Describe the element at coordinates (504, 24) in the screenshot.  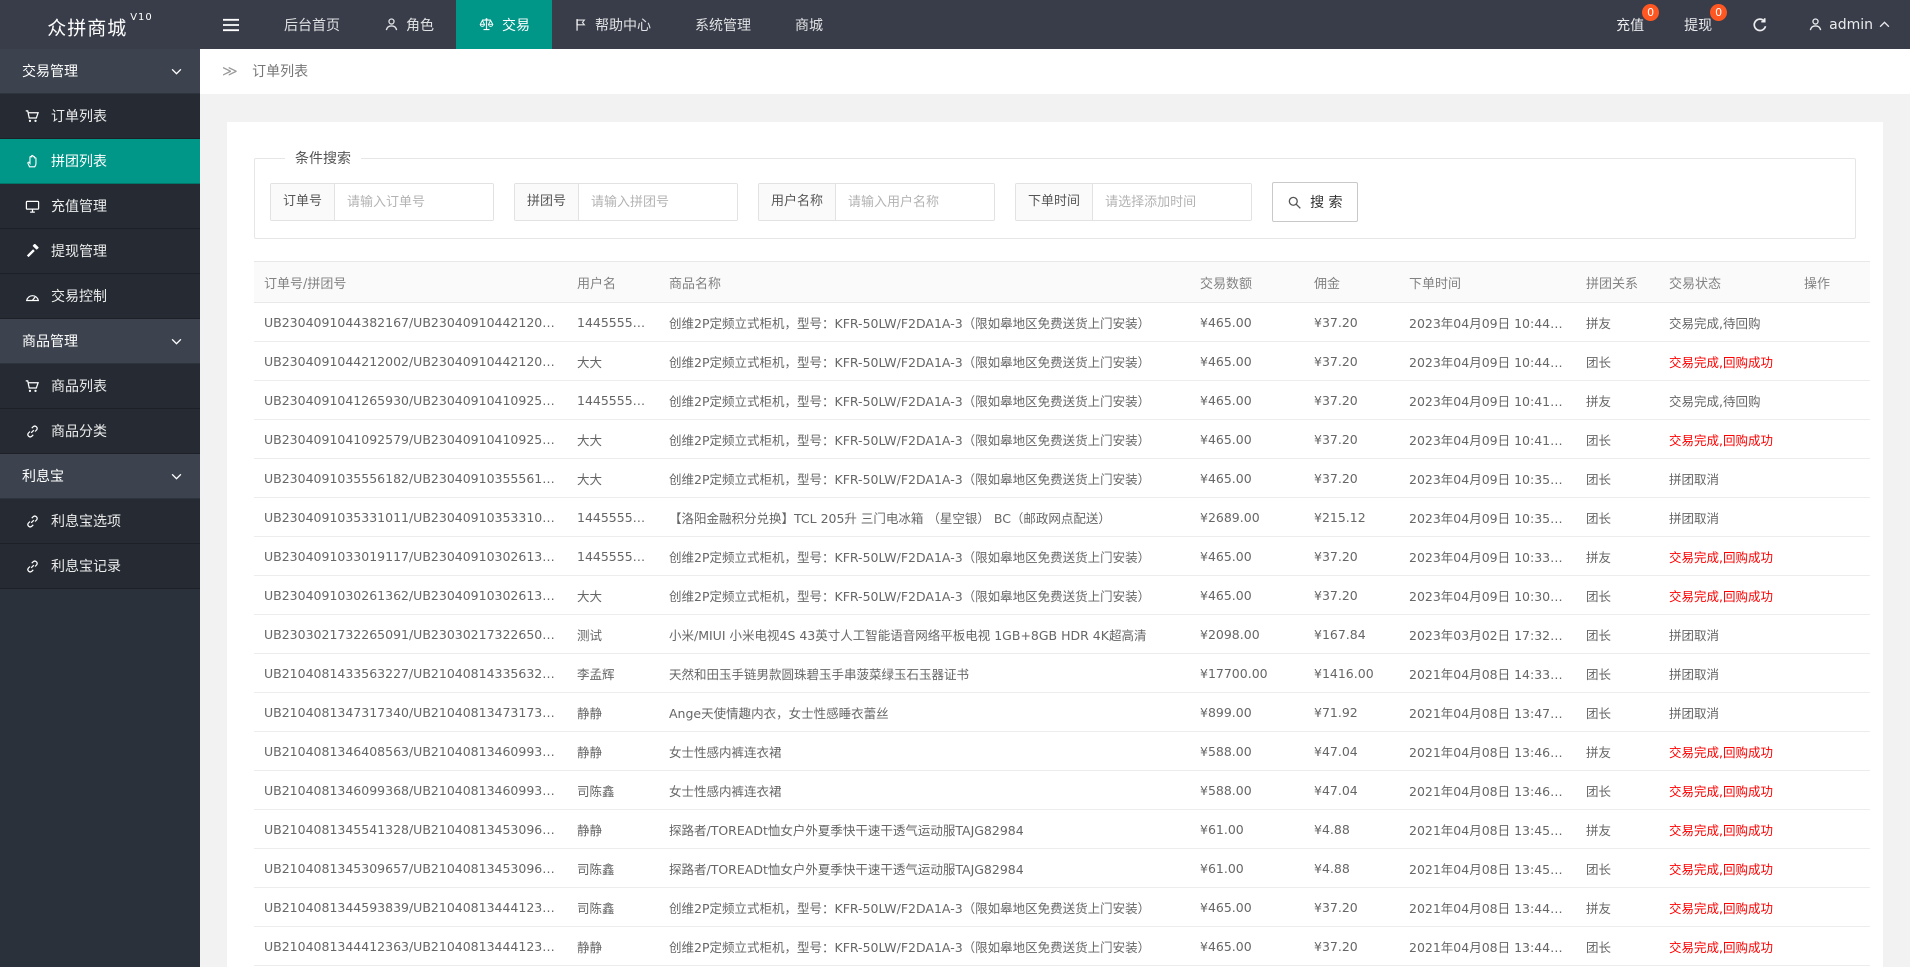
I see `nav-item-trade: 交易` at that location.